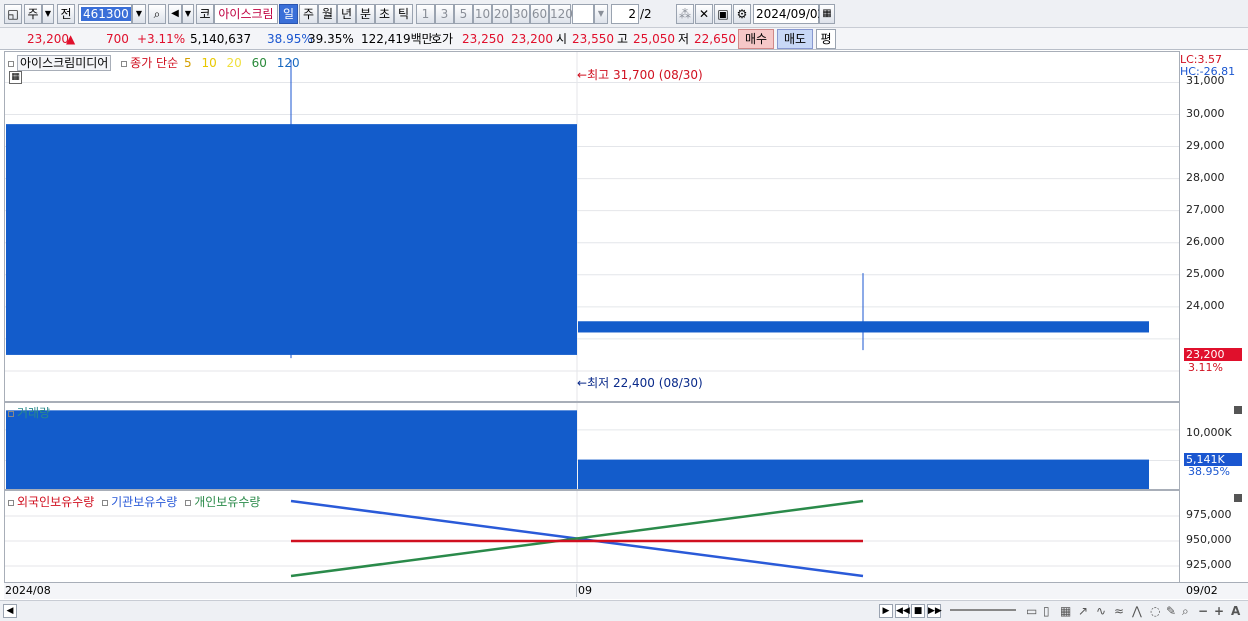 The image size is (1248, 621). Describe the element at coordinates (64, 63) in the screenshot. I see `price-title: 아이스크림미디어` at that location.